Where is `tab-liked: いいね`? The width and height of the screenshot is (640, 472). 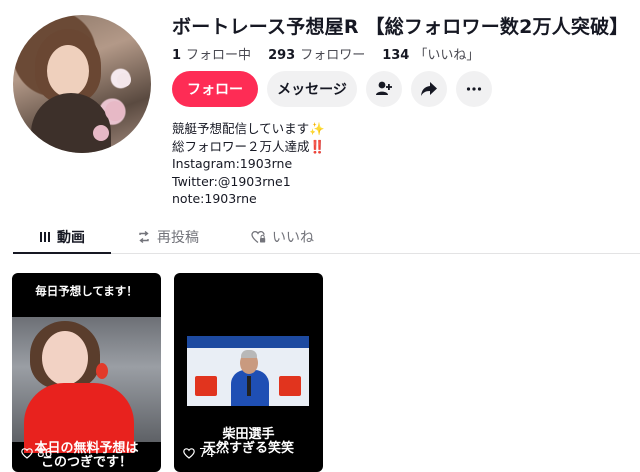 tab-liked: いいね is located at coordinates (282, 237).